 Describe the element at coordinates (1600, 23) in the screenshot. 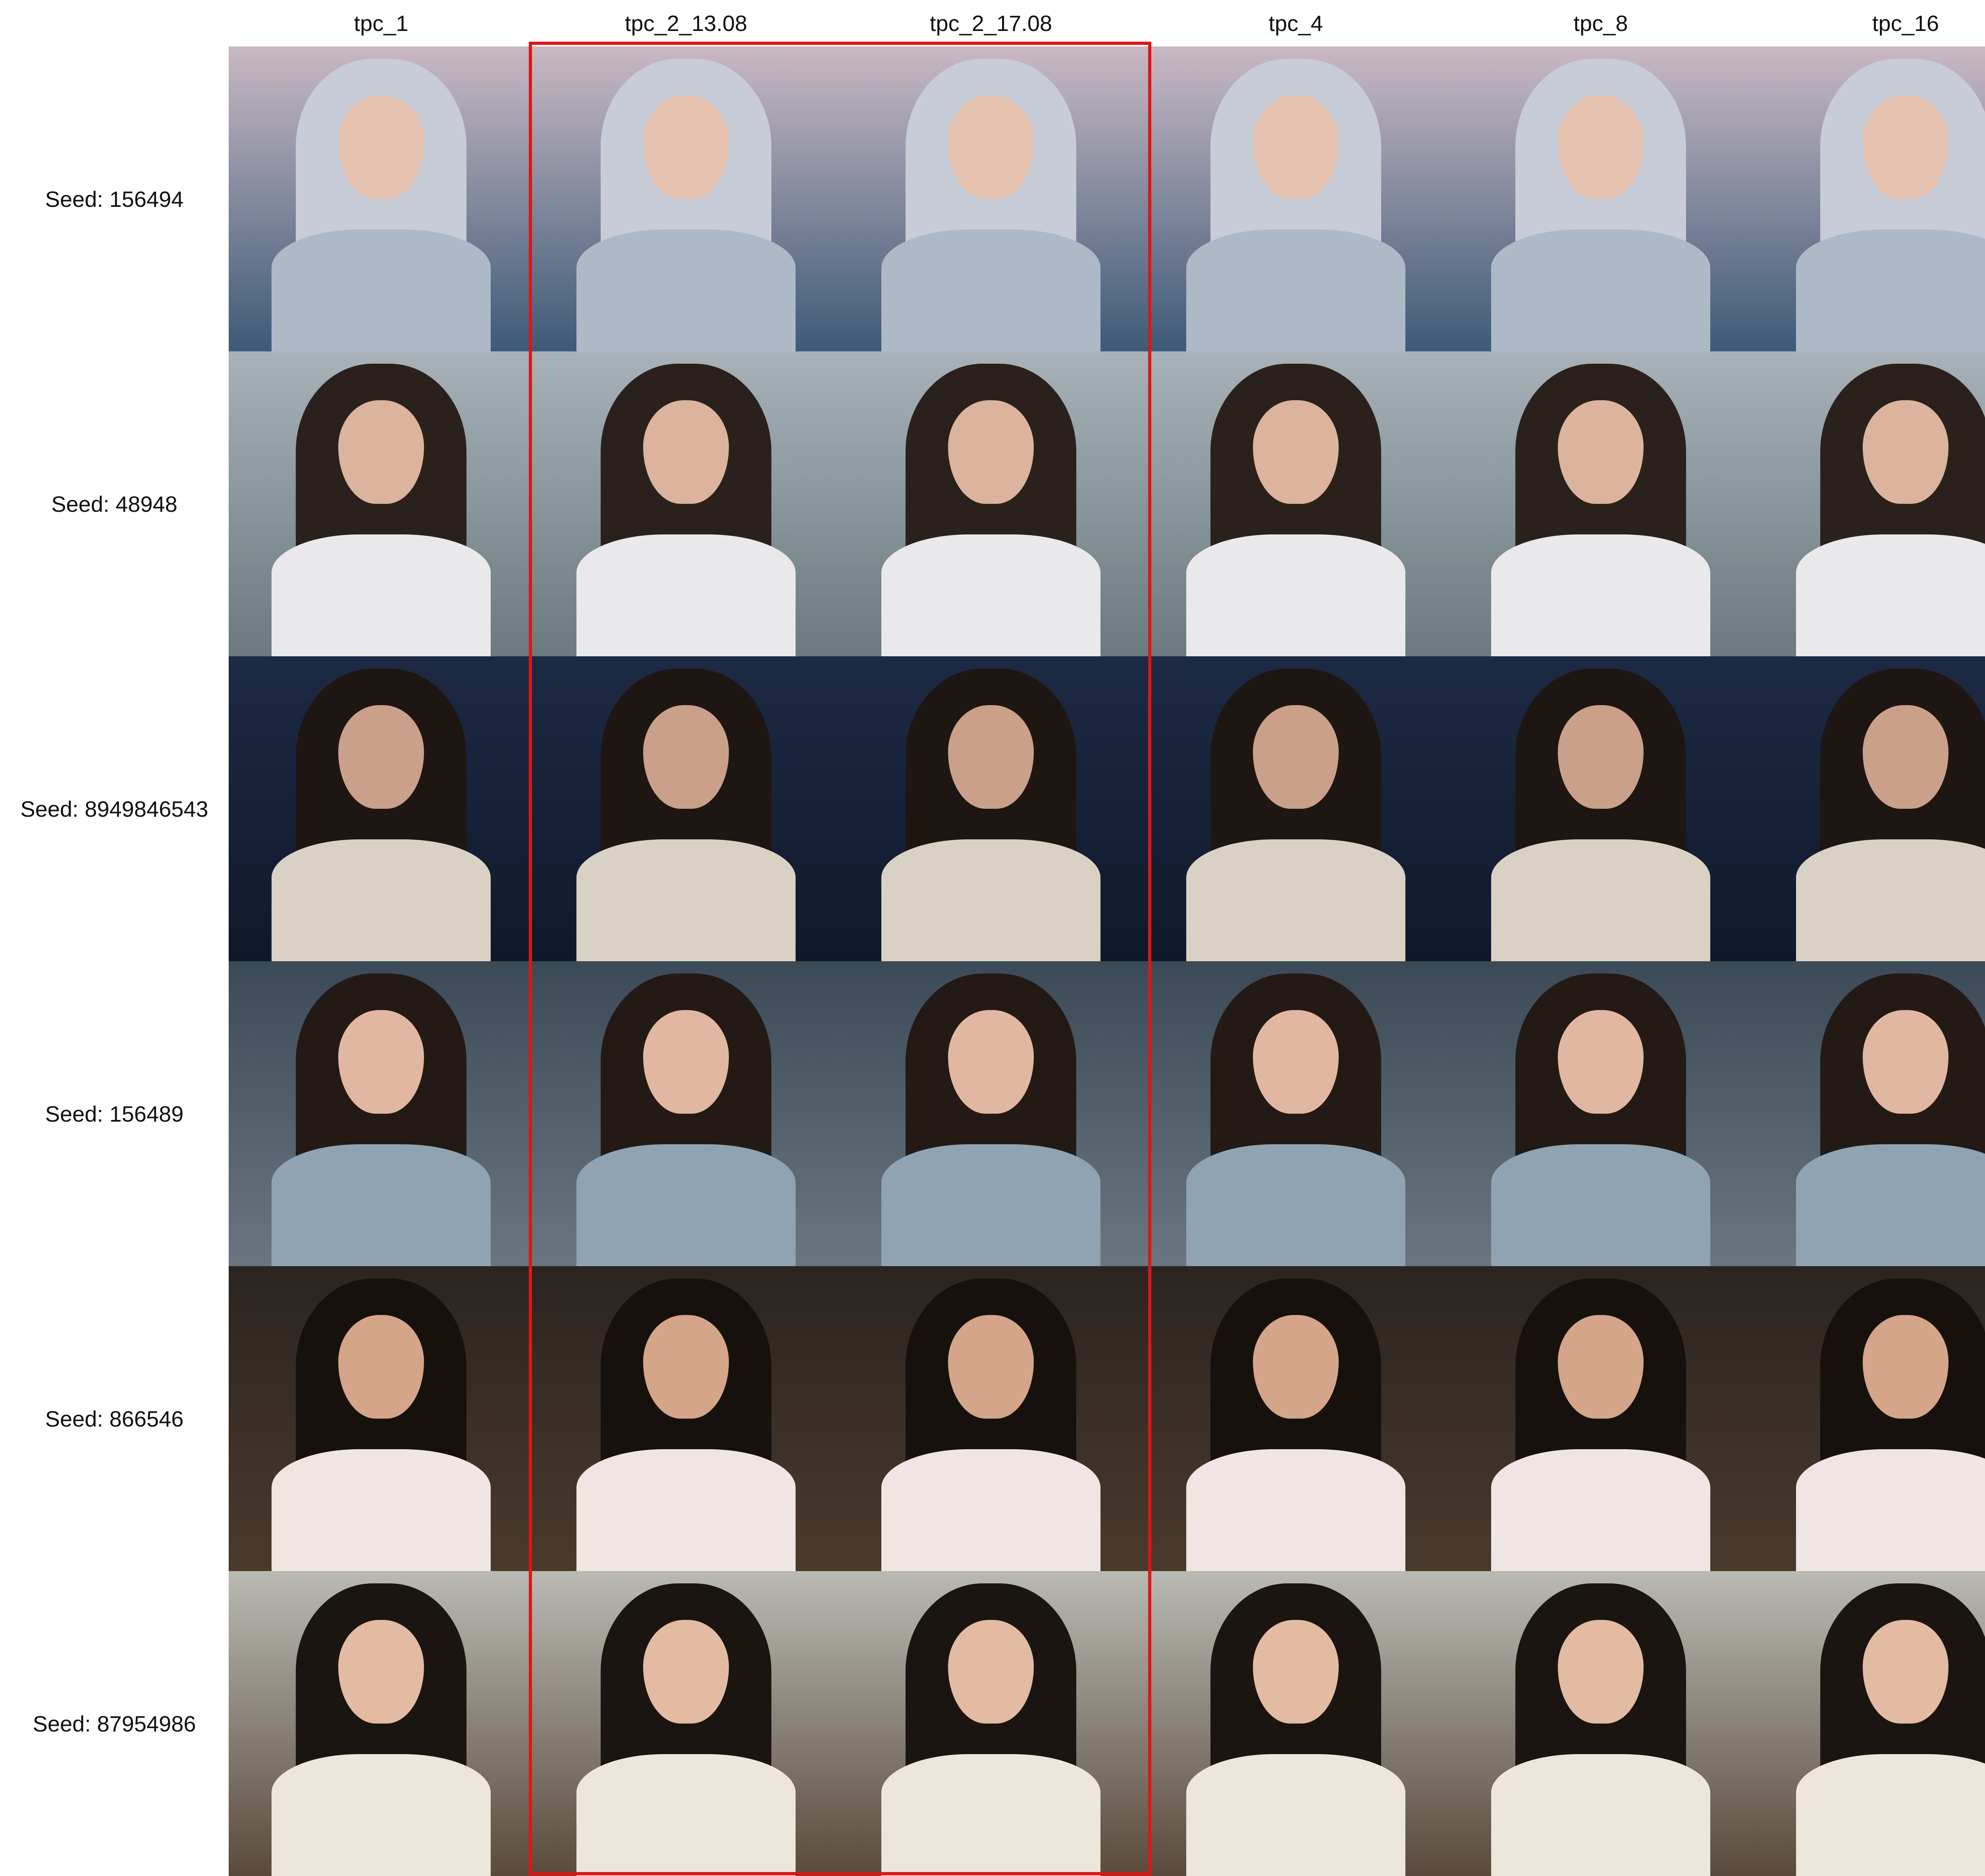

I see `column-header-4: tpc_8` at that location.